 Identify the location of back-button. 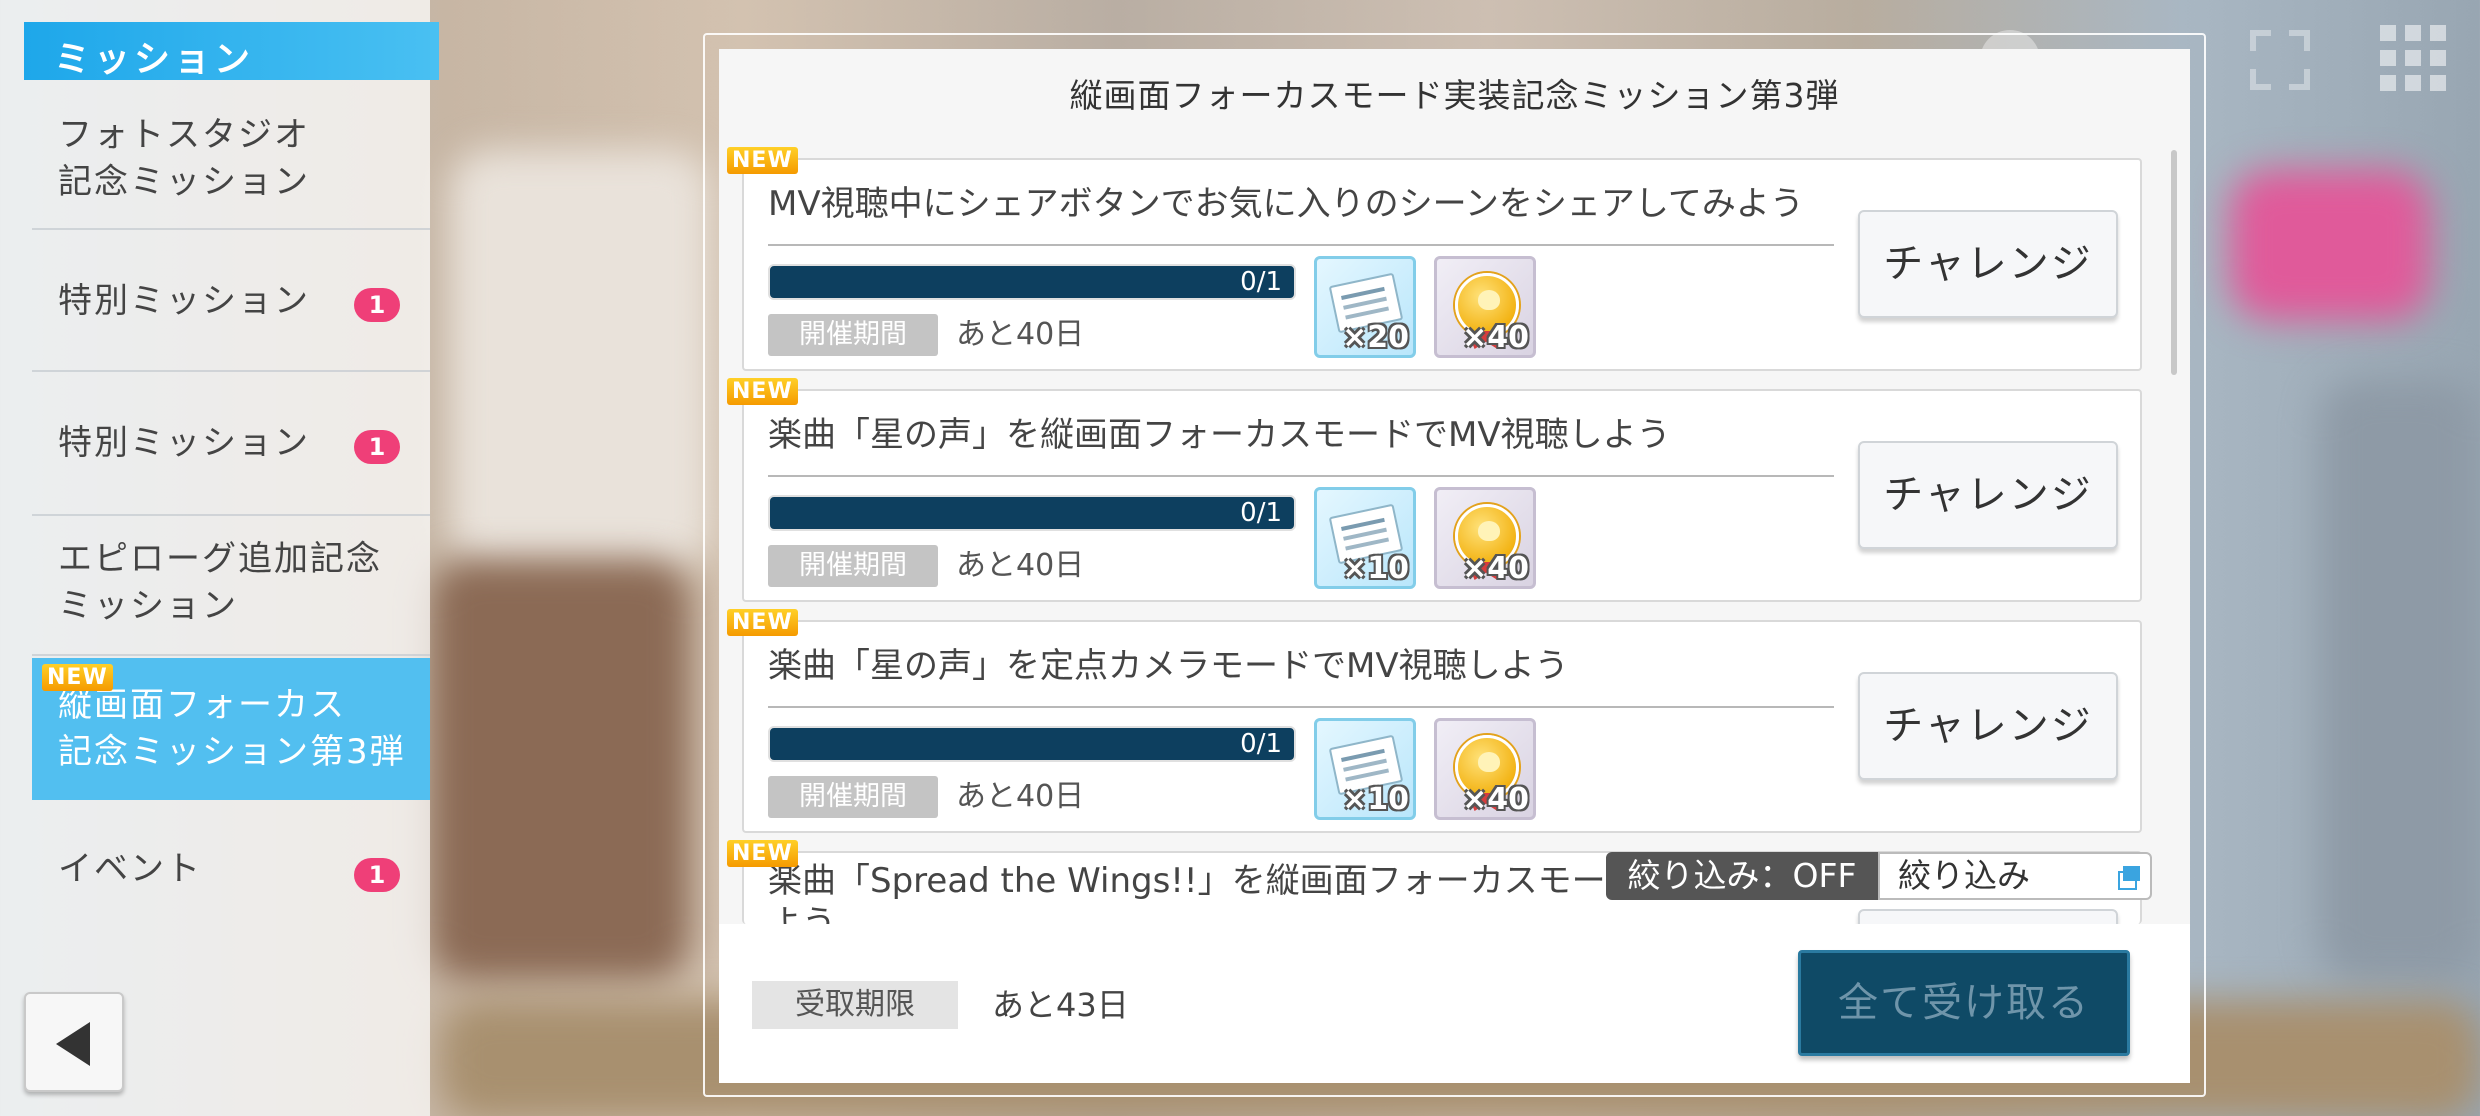
(74, 1042).